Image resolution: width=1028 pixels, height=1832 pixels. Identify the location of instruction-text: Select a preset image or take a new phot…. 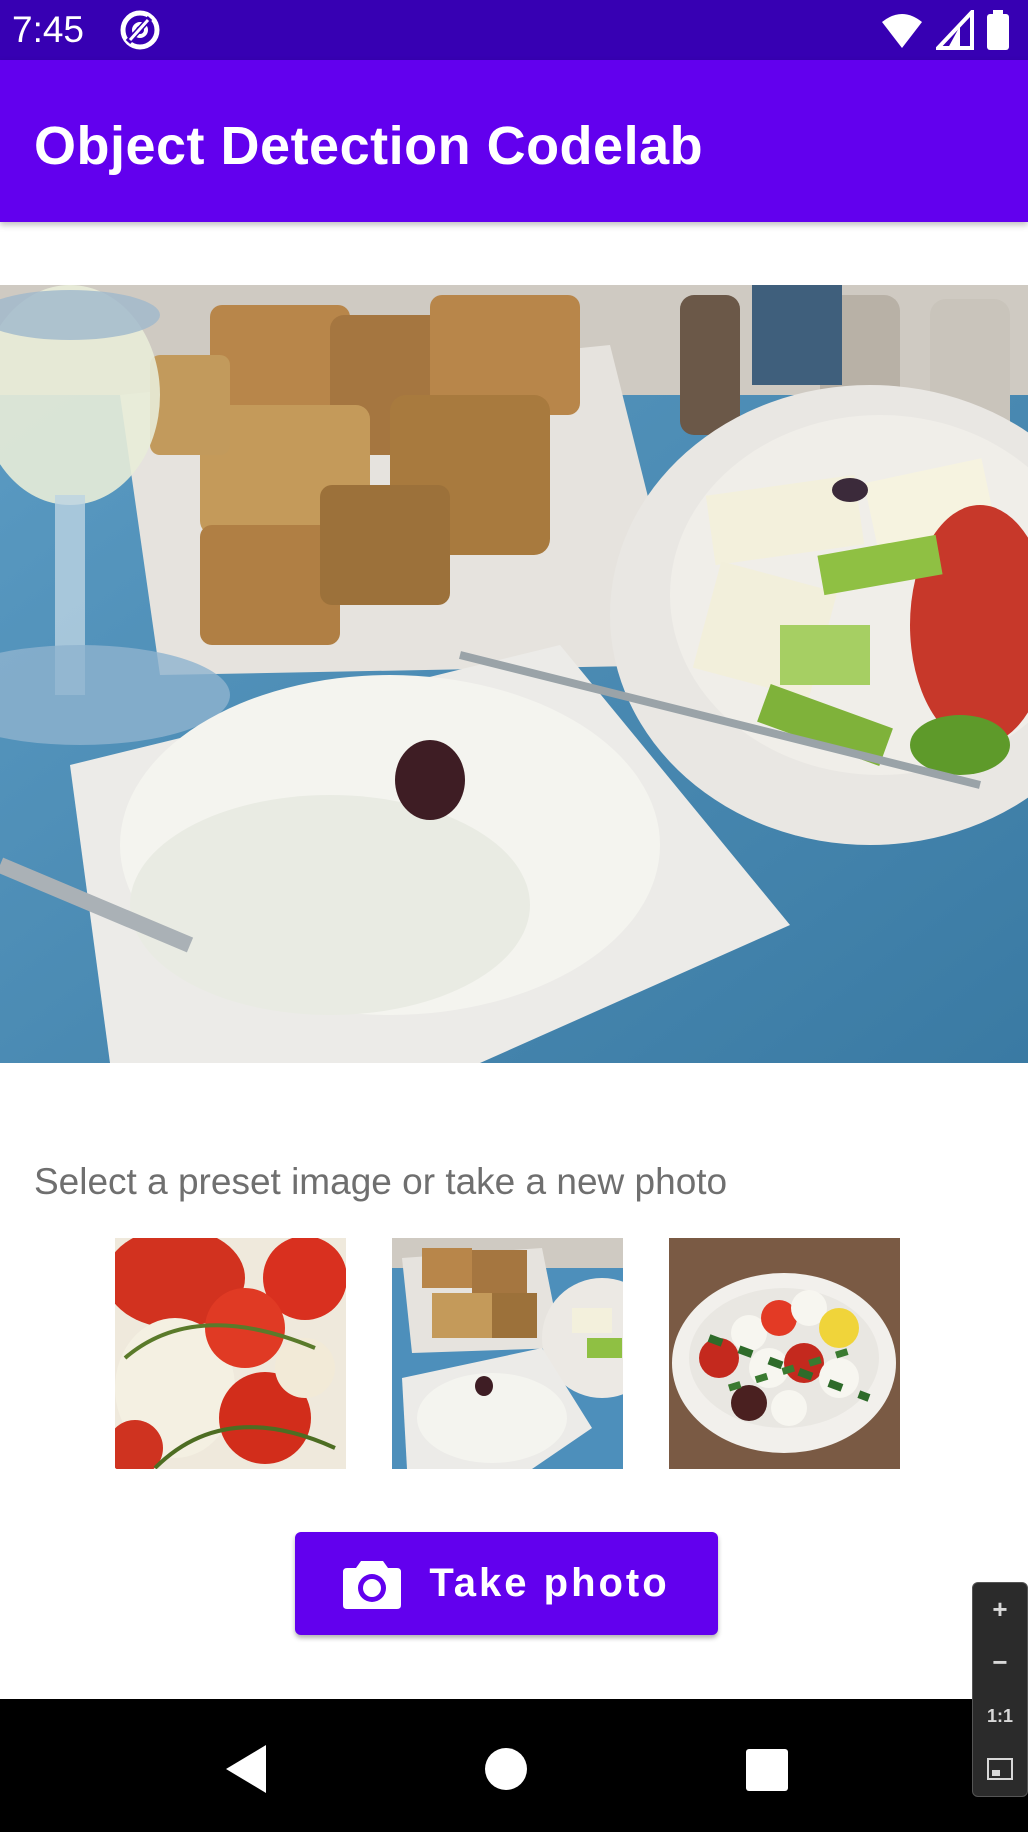
(381, 1181).